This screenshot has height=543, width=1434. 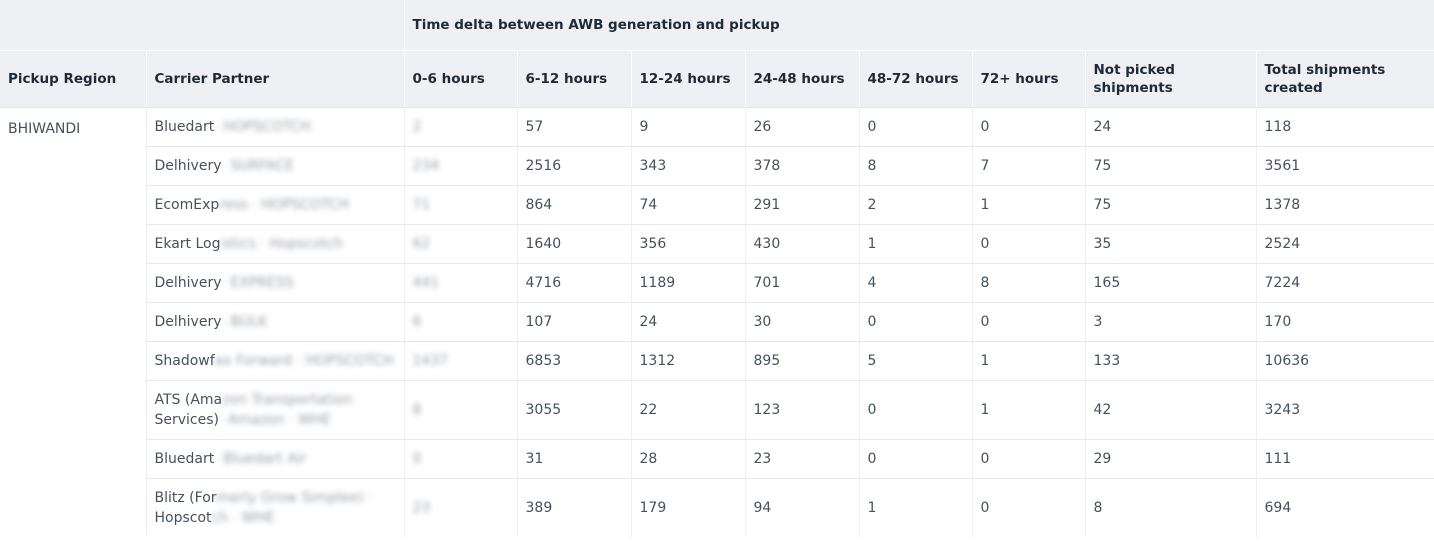 I want to click on cell-6-12-hours: 864, so click(x=573, y=205).